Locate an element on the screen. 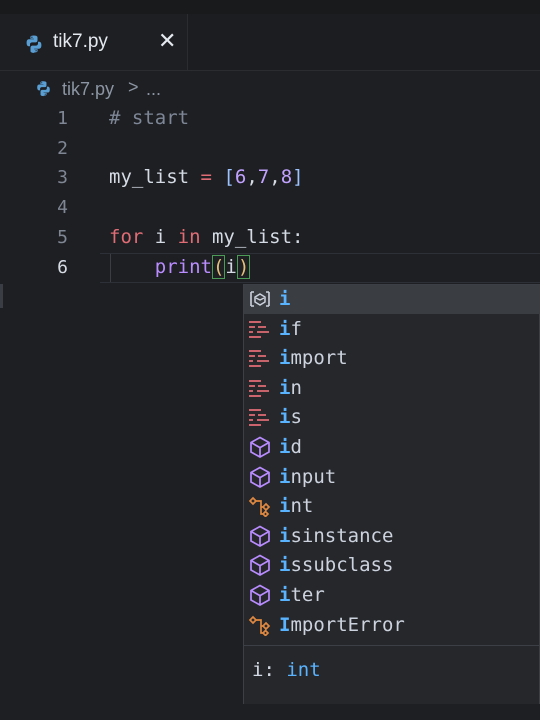 Image resolution: width=540 pixels, height=720 pixels. code-token: 8 is located at coordinates (286, 177).